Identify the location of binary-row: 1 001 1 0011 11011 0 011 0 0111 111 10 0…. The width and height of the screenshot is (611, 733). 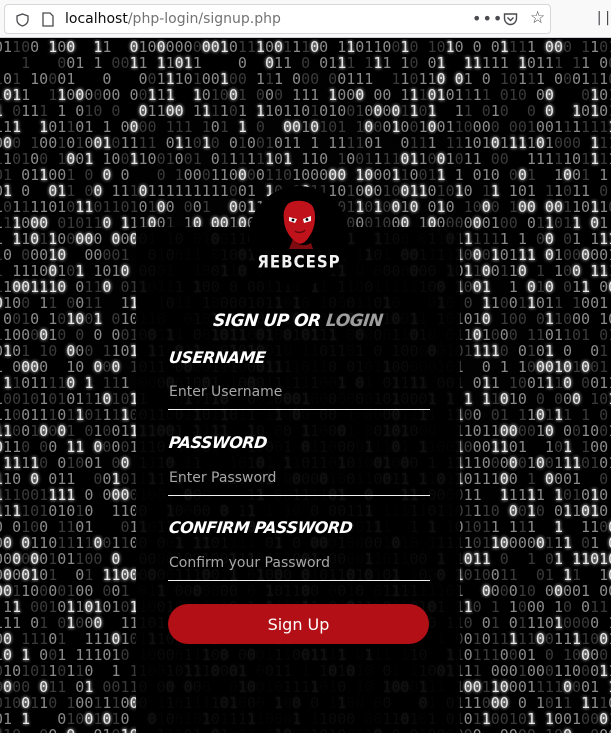
(316, 63).